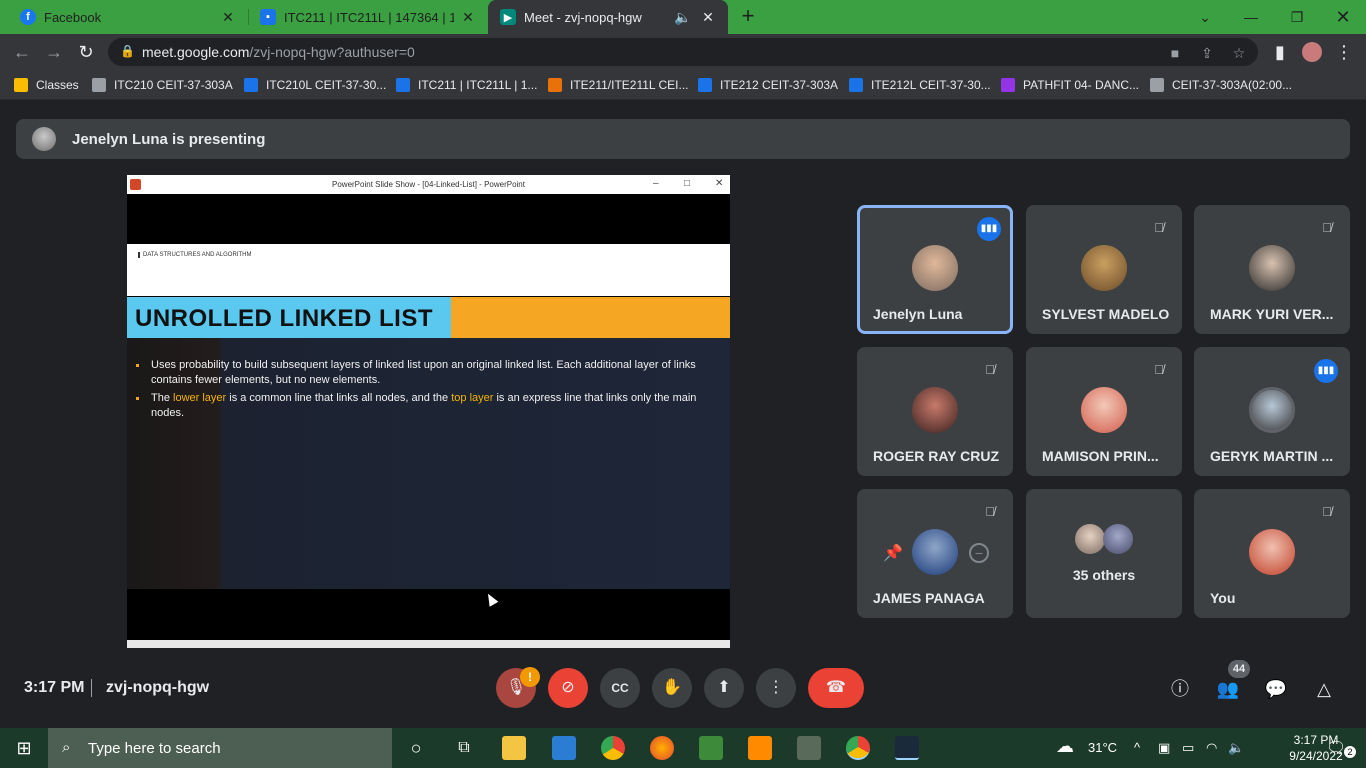 This screenshot has height=768, width=1366. What do you see at coordinates (687, 183) in the screenshot?
I see `maximize-icon: □` at bounding box center [687, 183].